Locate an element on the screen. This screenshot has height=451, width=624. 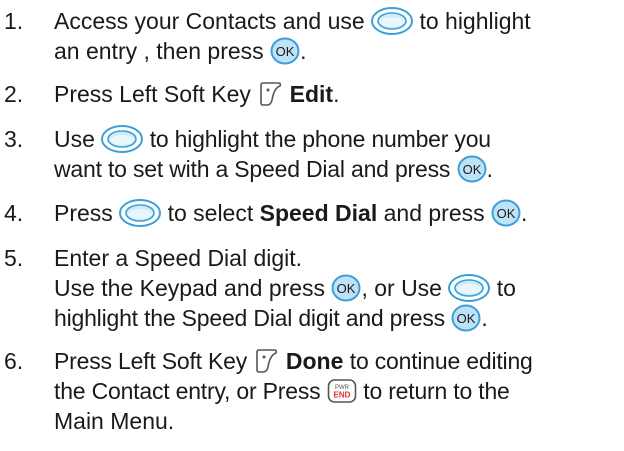
step-text-segment: want to set with a Speed Dial and press is located at coordinates (252, 169).